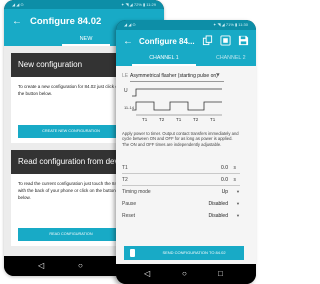 The image size is (320, 284). I want to click on status-bar: ◢ ◢ ⊙ ✦ ◥ ◢ 71% ▮ 11:30, so click(186, 25).